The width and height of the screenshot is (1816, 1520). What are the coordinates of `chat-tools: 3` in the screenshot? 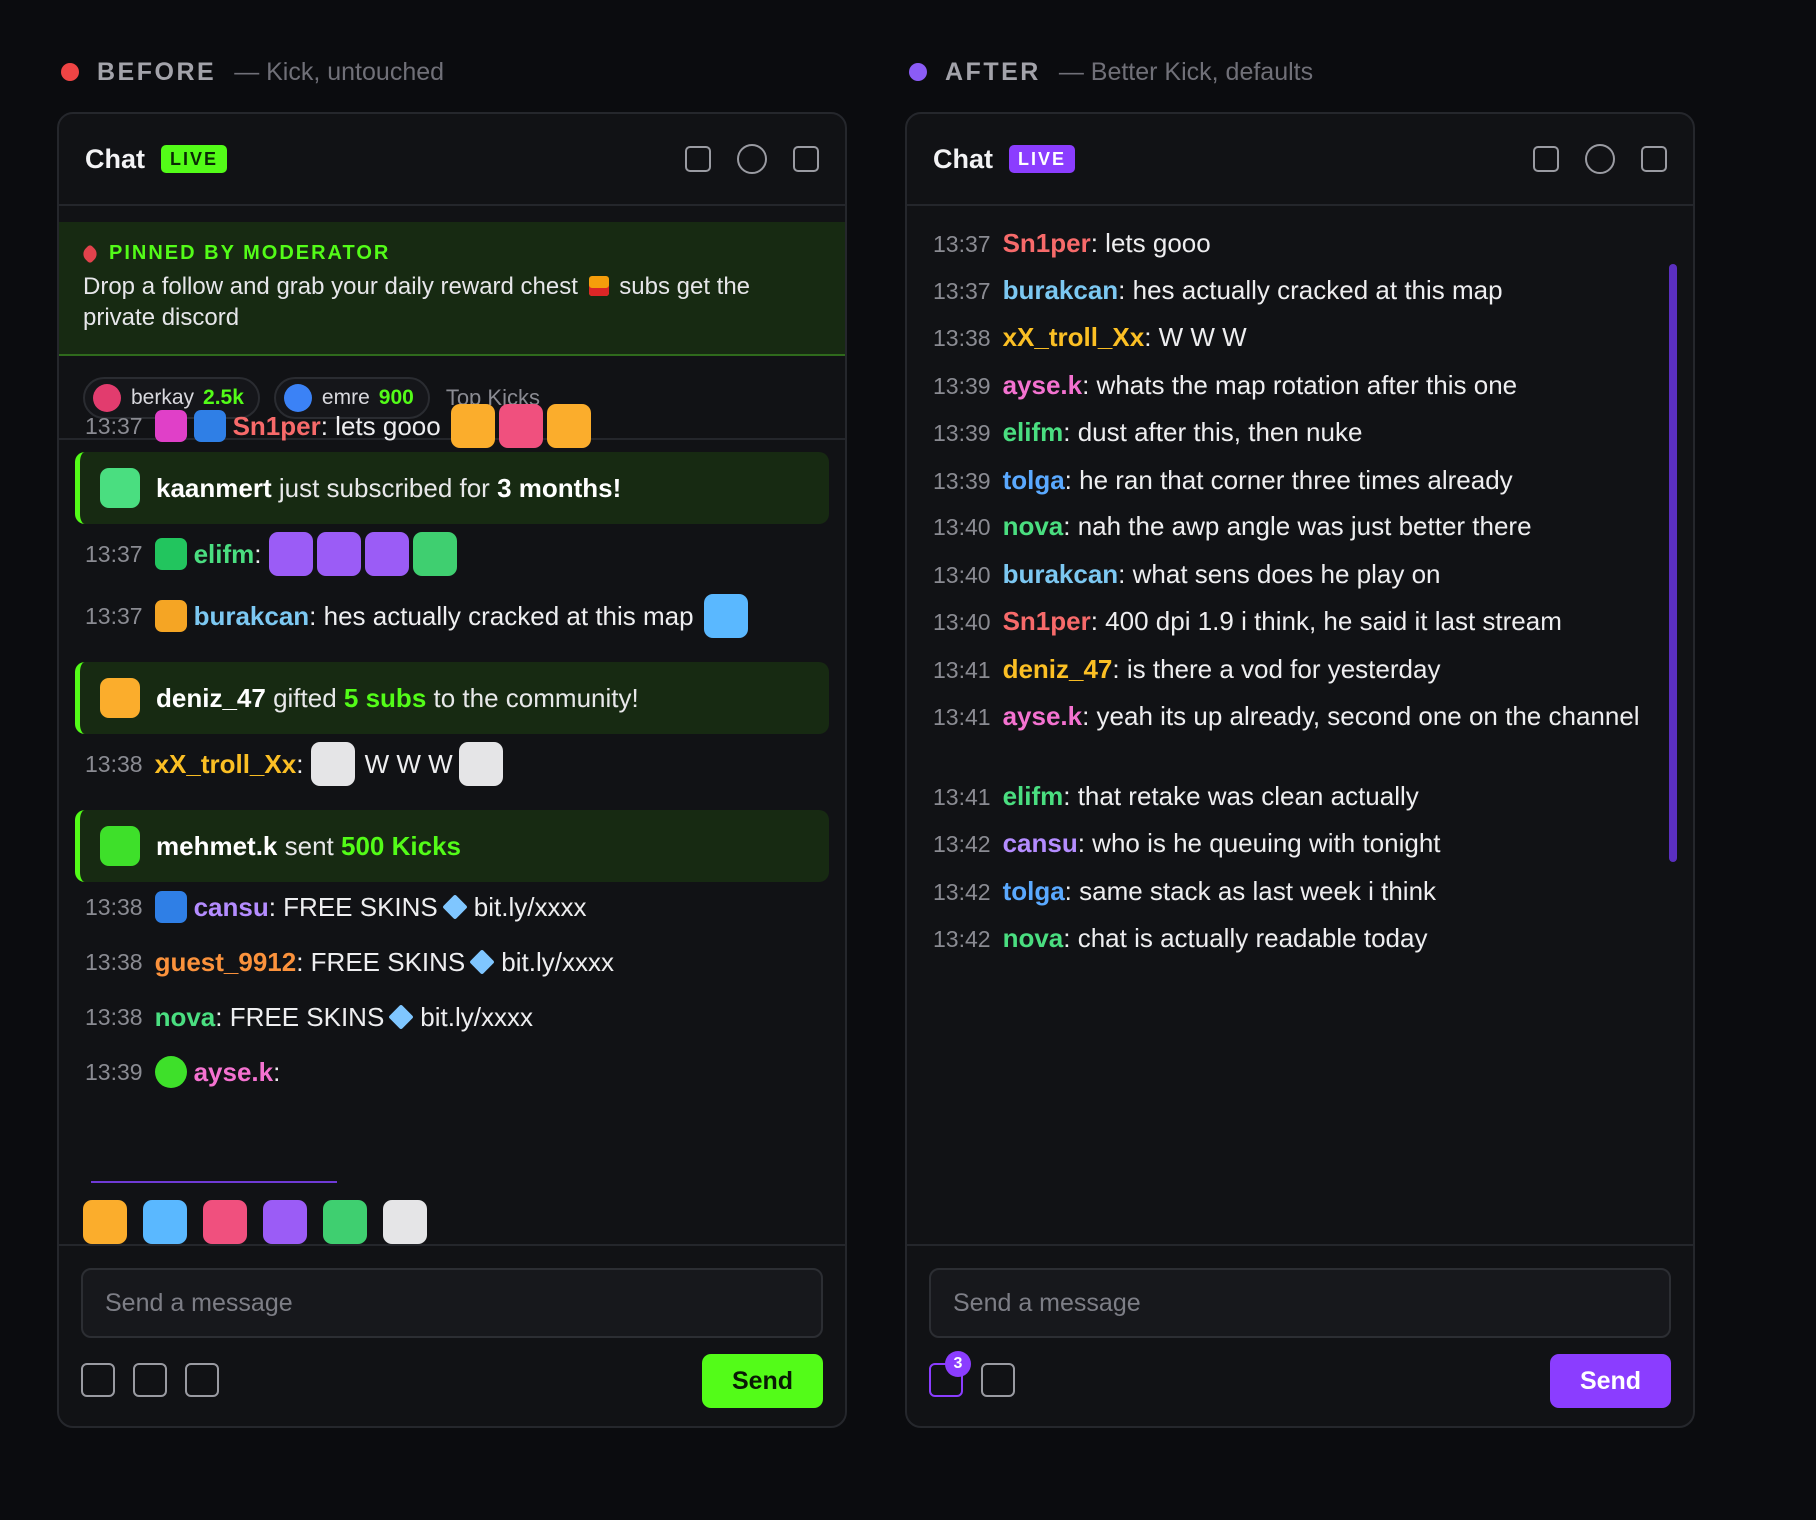 It's located at (972, 1374).